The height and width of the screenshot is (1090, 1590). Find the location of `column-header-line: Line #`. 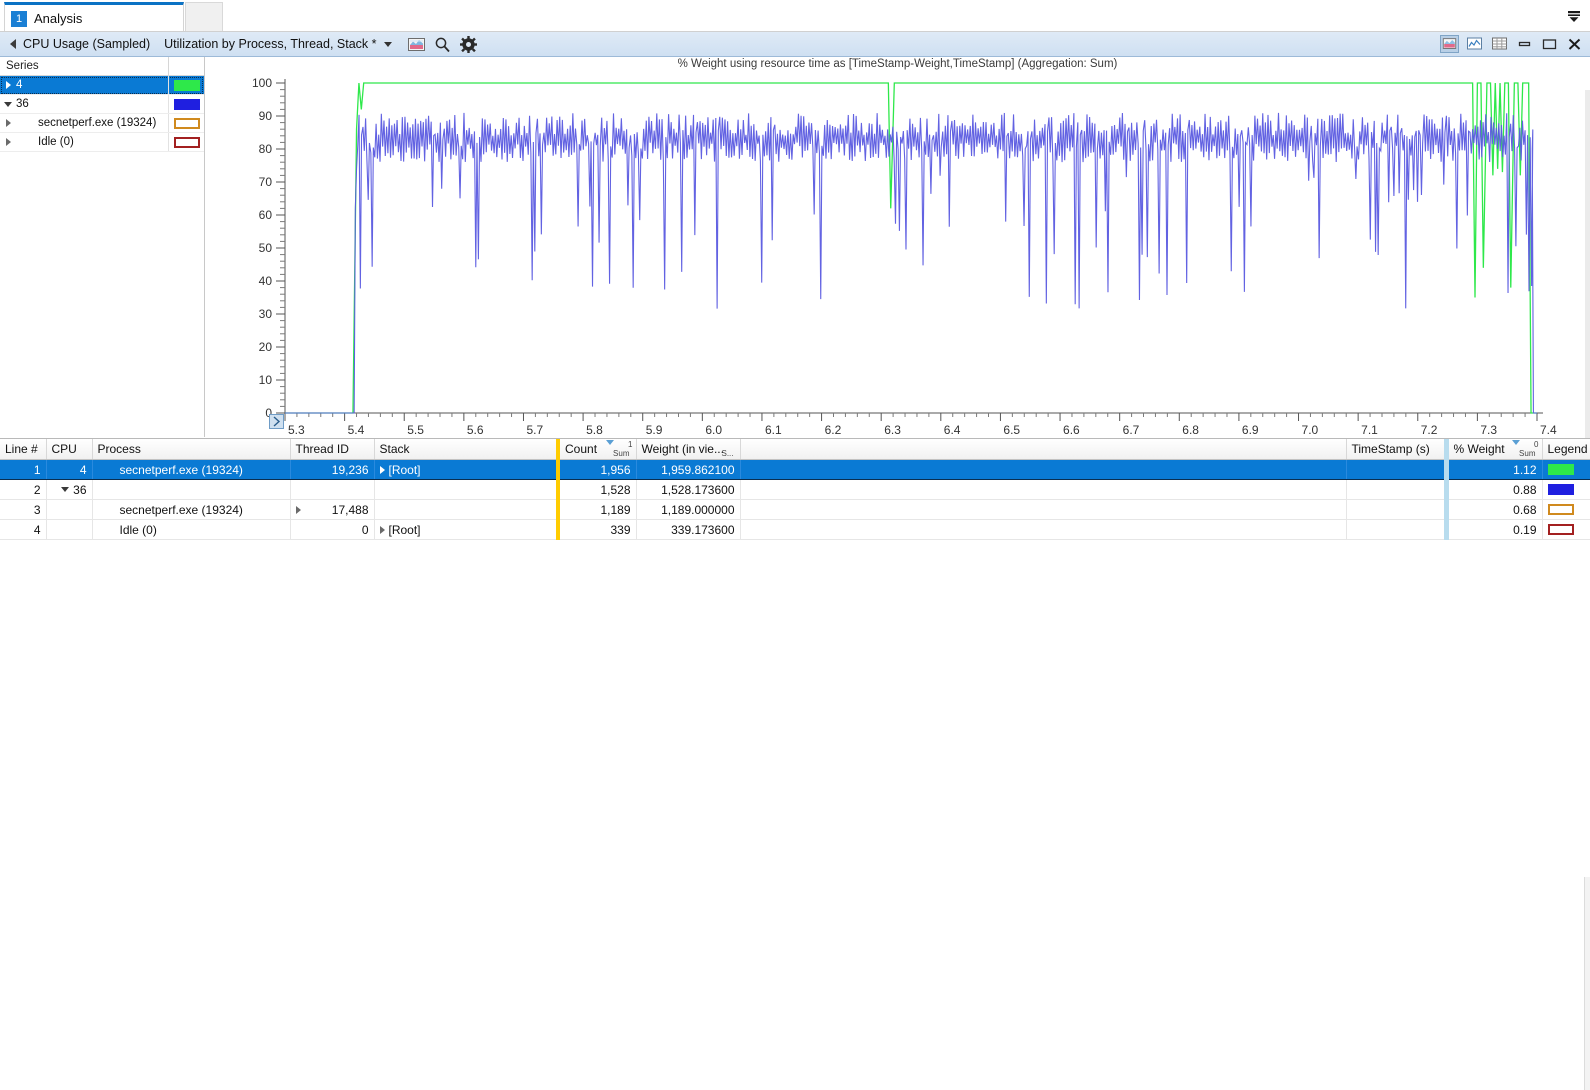

column-header-line: Line # is located at coordinates (23, 449).